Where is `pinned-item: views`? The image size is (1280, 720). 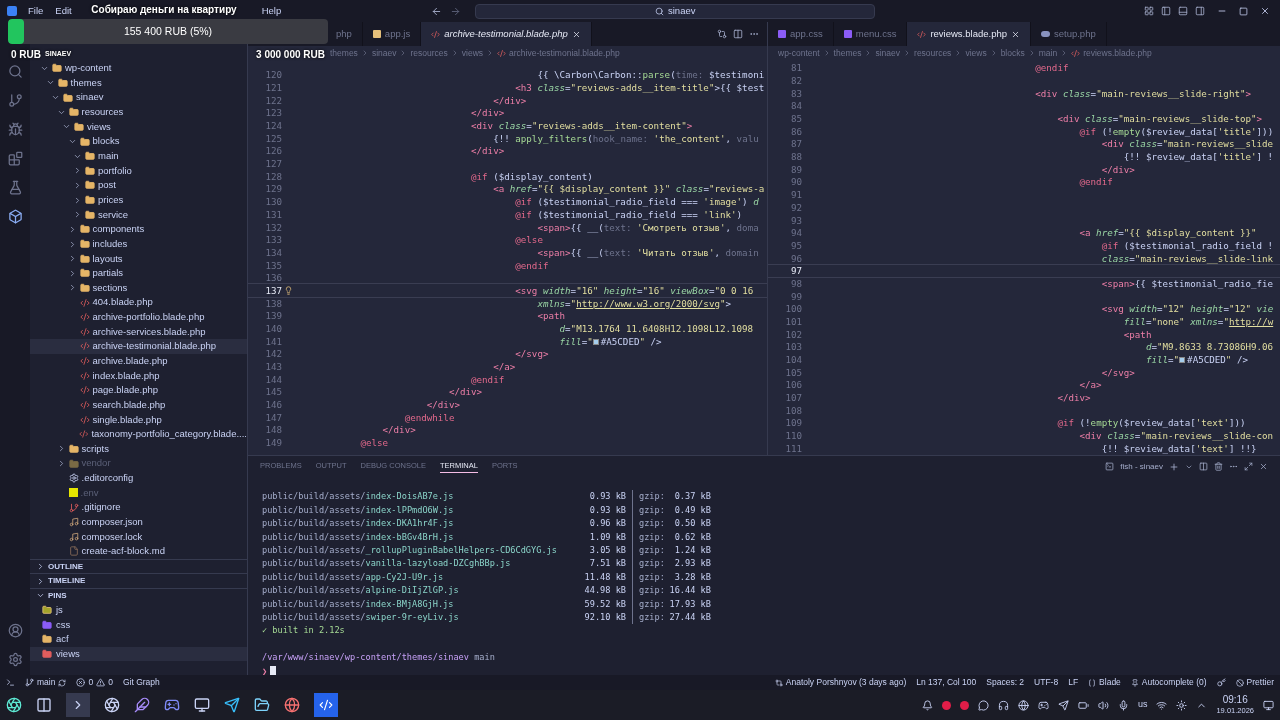 pinned-item: views is located at coordinates (138, 654).